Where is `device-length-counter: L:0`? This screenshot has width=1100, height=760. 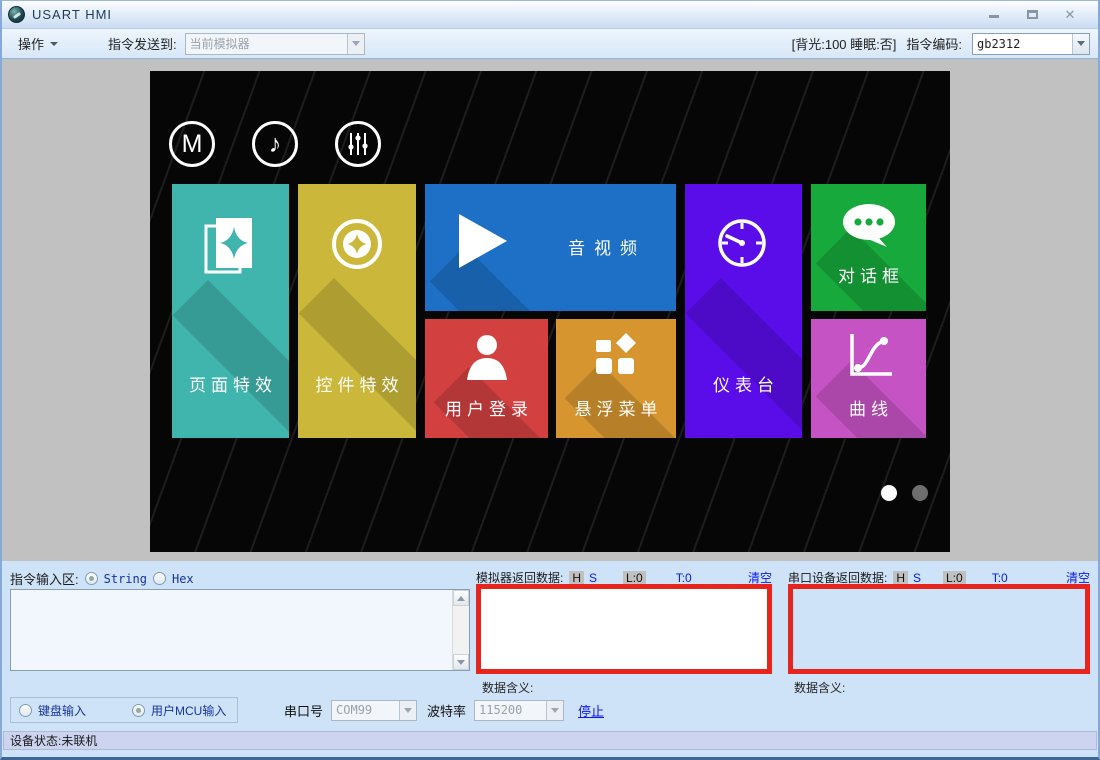 device-length-counter: L:0 is located at coordinates (954, 577).